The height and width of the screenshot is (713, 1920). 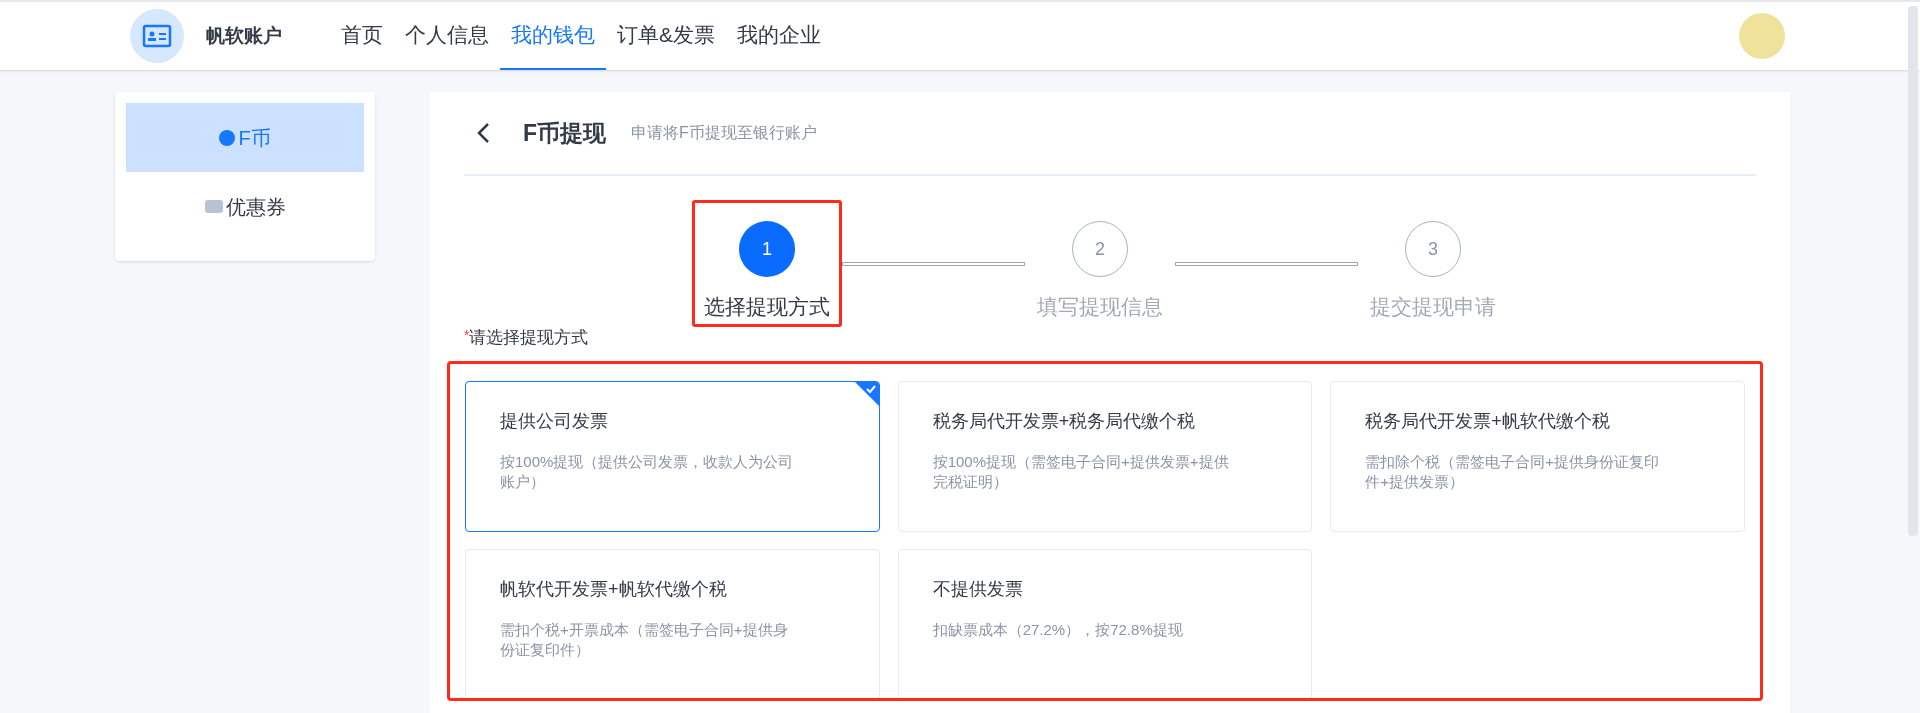 I want to click on option-card: 帆软代开发票+帆软代缴个税 需扣个税+开票成本（需签电子合同+提供身份证复印件）, so click(x=672, y=623).